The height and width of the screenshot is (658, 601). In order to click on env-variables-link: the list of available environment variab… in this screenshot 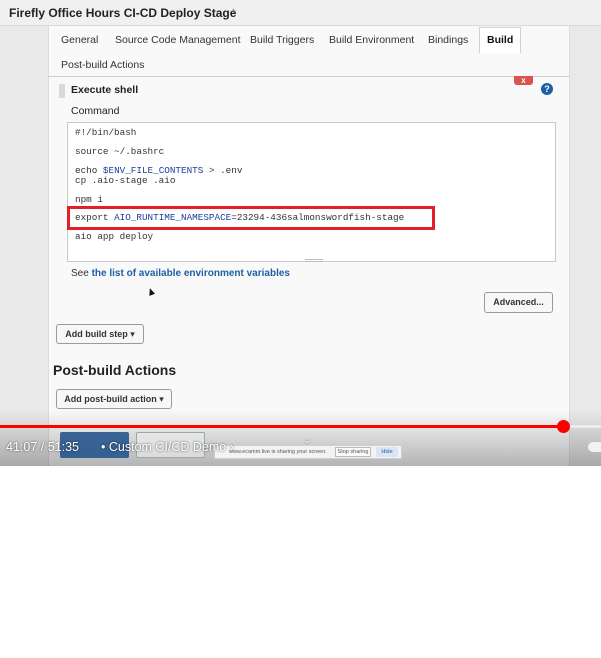, I will do `click(191, 273)`.